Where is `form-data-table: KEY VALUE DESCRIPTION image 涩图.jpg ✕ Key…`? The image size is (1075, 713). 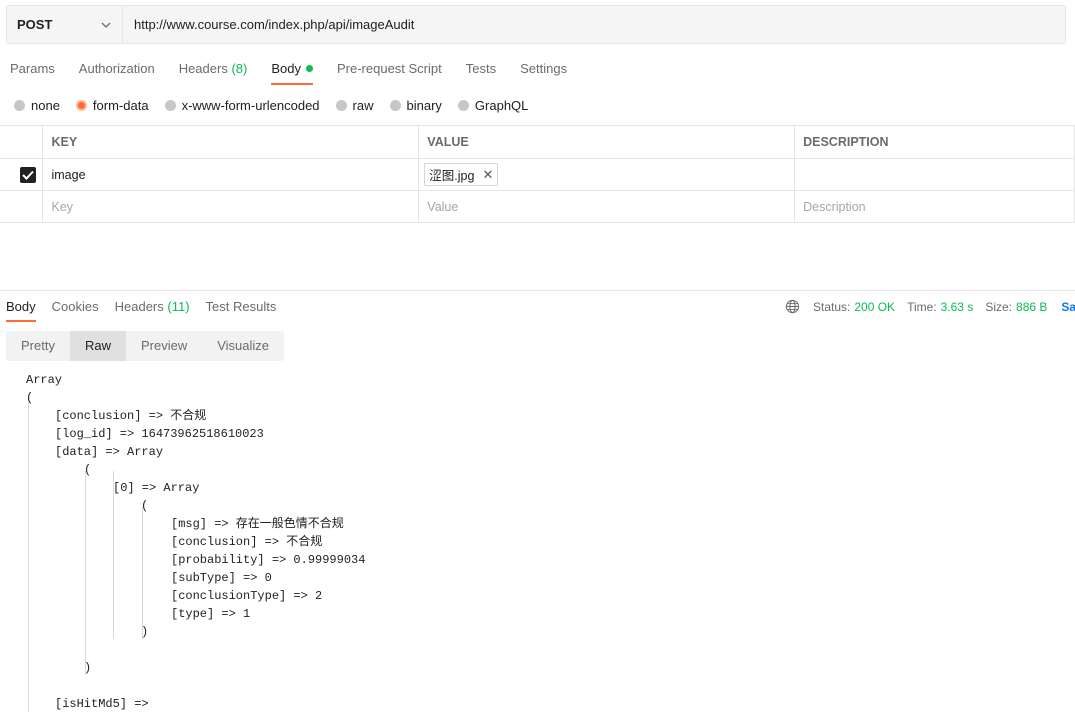 form-data-table: KEY VALUE DESCRIPTION image 涩图.jpg ✕ Key… is located at coordinates (537, 174).